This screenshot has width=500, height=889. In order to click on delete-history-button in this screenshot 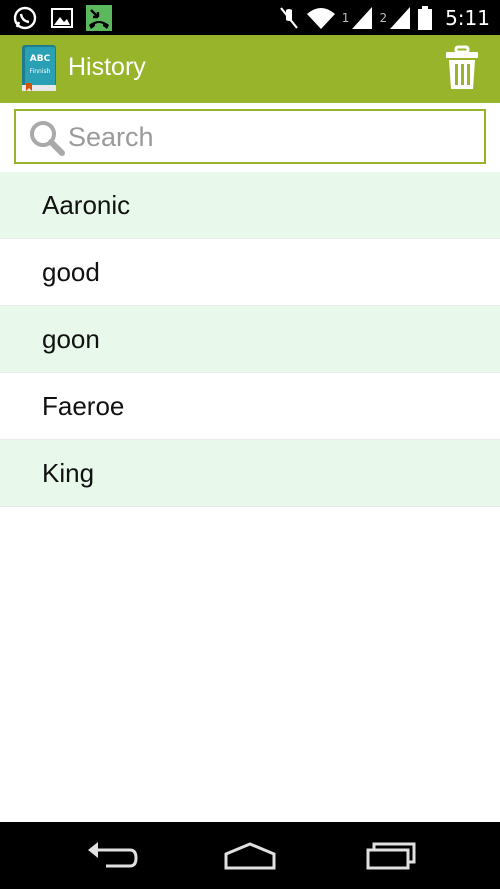, I will do `click(462, 68)`.